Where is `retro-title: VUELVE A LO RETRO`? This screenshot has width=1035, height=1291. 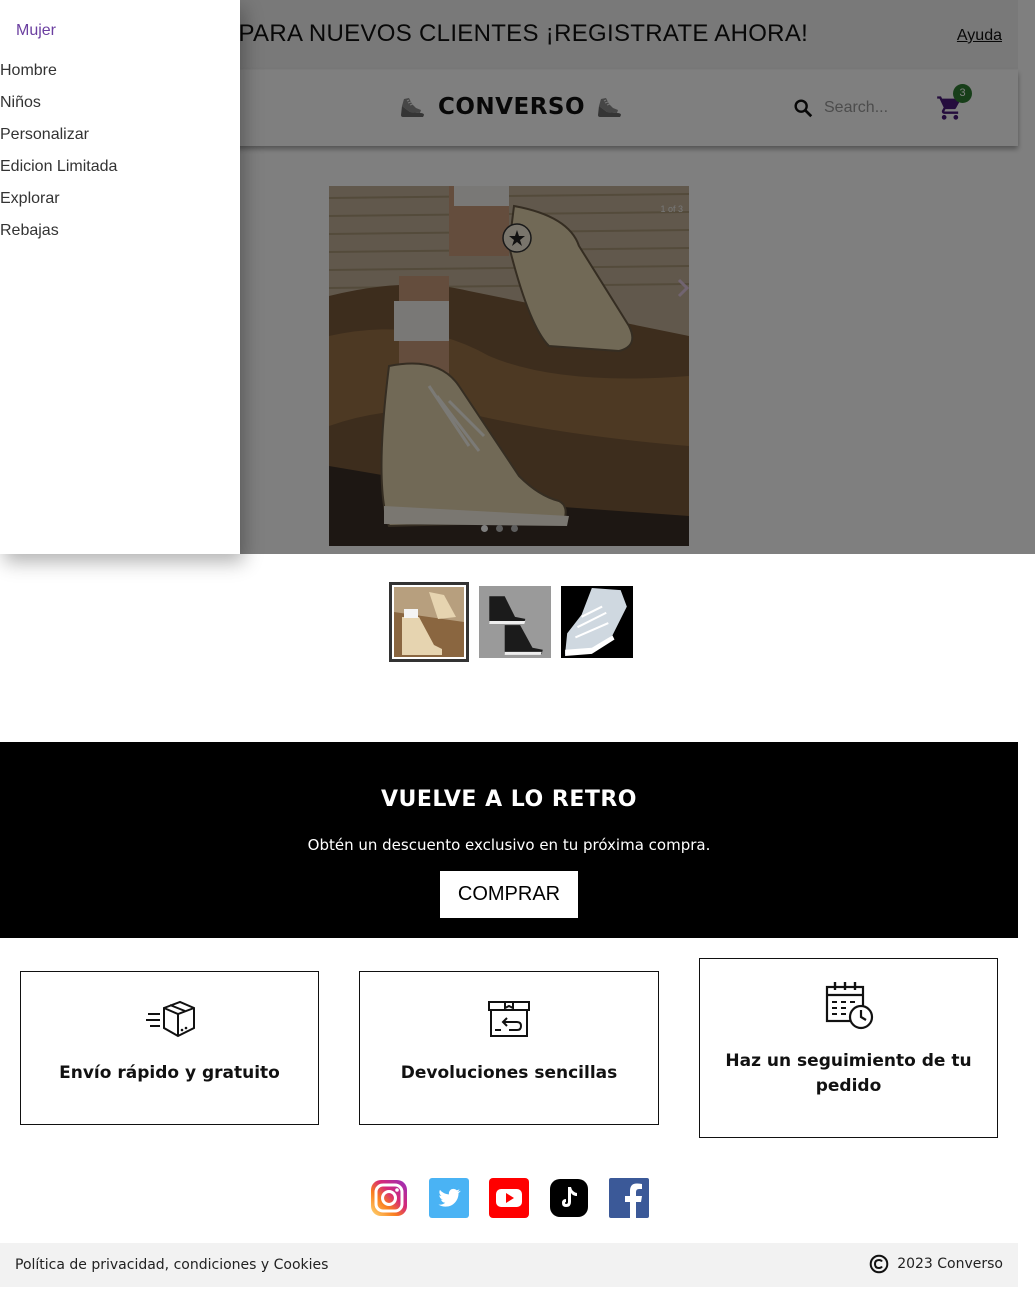
retro-title: VUELVE A LO RETRO is located at coordinates (509, 799).